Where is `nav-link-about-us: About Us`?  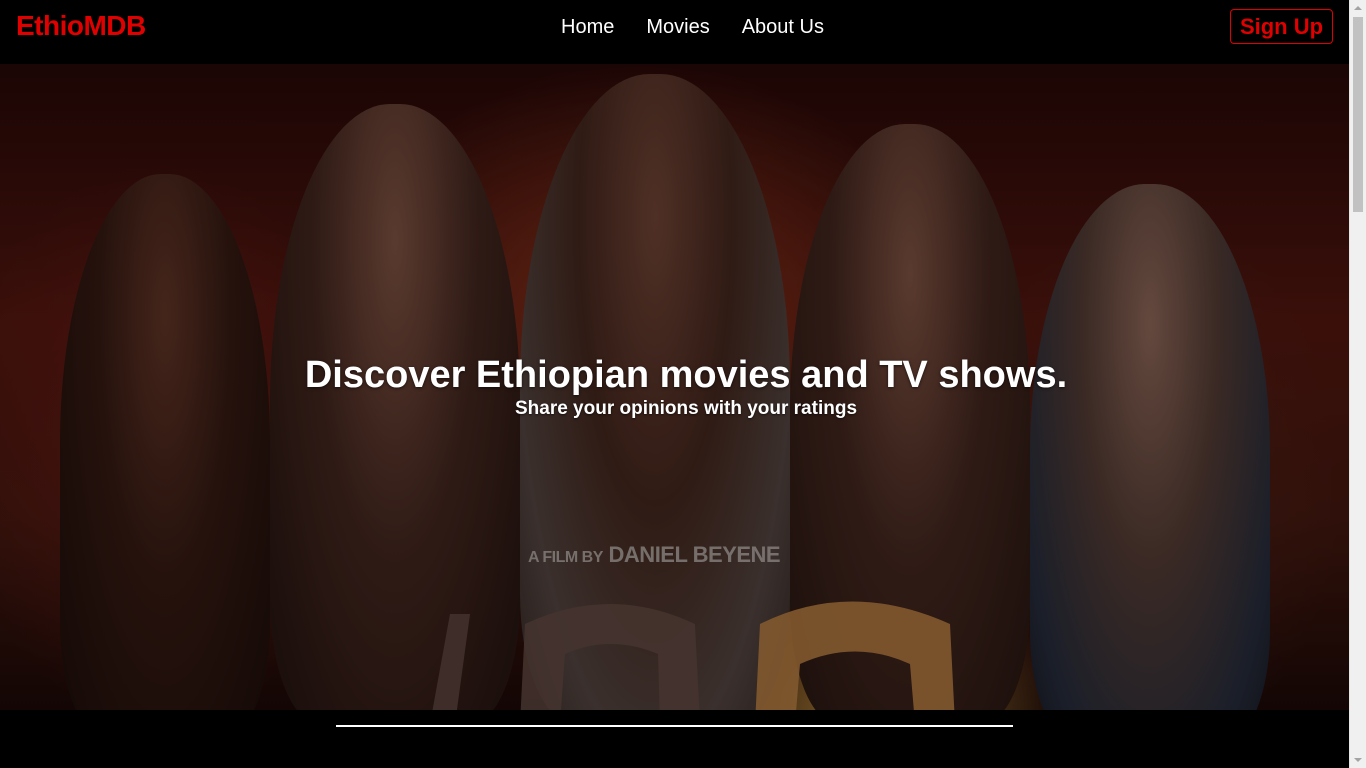
nav-link-about-us: About Us is located at coordinates (783, 27).